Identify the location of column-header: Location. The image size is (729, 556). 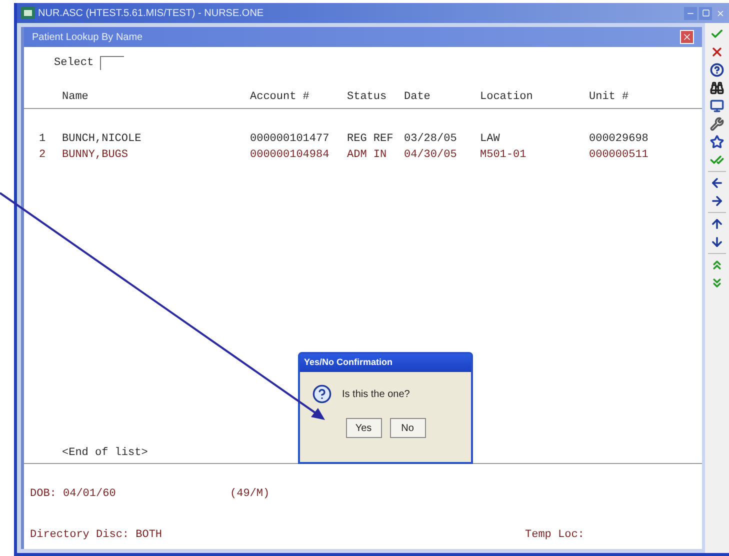
(507, 97).